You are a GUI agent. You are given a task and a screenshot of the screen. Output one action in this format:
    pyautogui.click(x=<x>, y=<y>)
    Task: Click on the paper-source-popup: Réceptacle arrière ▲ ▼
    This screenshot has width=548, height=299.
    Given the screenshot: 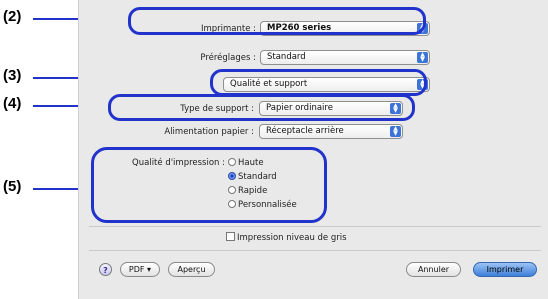 What is the action you would take?
    pyautogui.click(x=331, y=131)
    